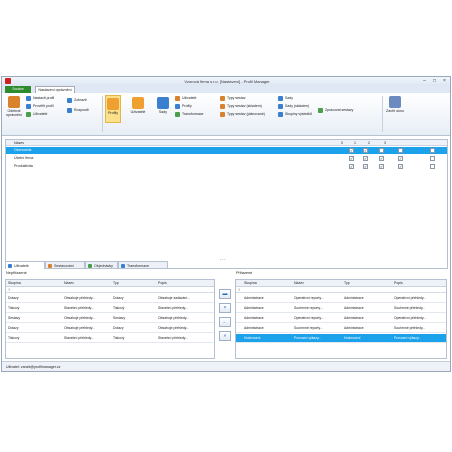  Describe the element at coordinates (36, 114) in the screenshot. I see `ribbon-button-2: Uživatelé` at that location.